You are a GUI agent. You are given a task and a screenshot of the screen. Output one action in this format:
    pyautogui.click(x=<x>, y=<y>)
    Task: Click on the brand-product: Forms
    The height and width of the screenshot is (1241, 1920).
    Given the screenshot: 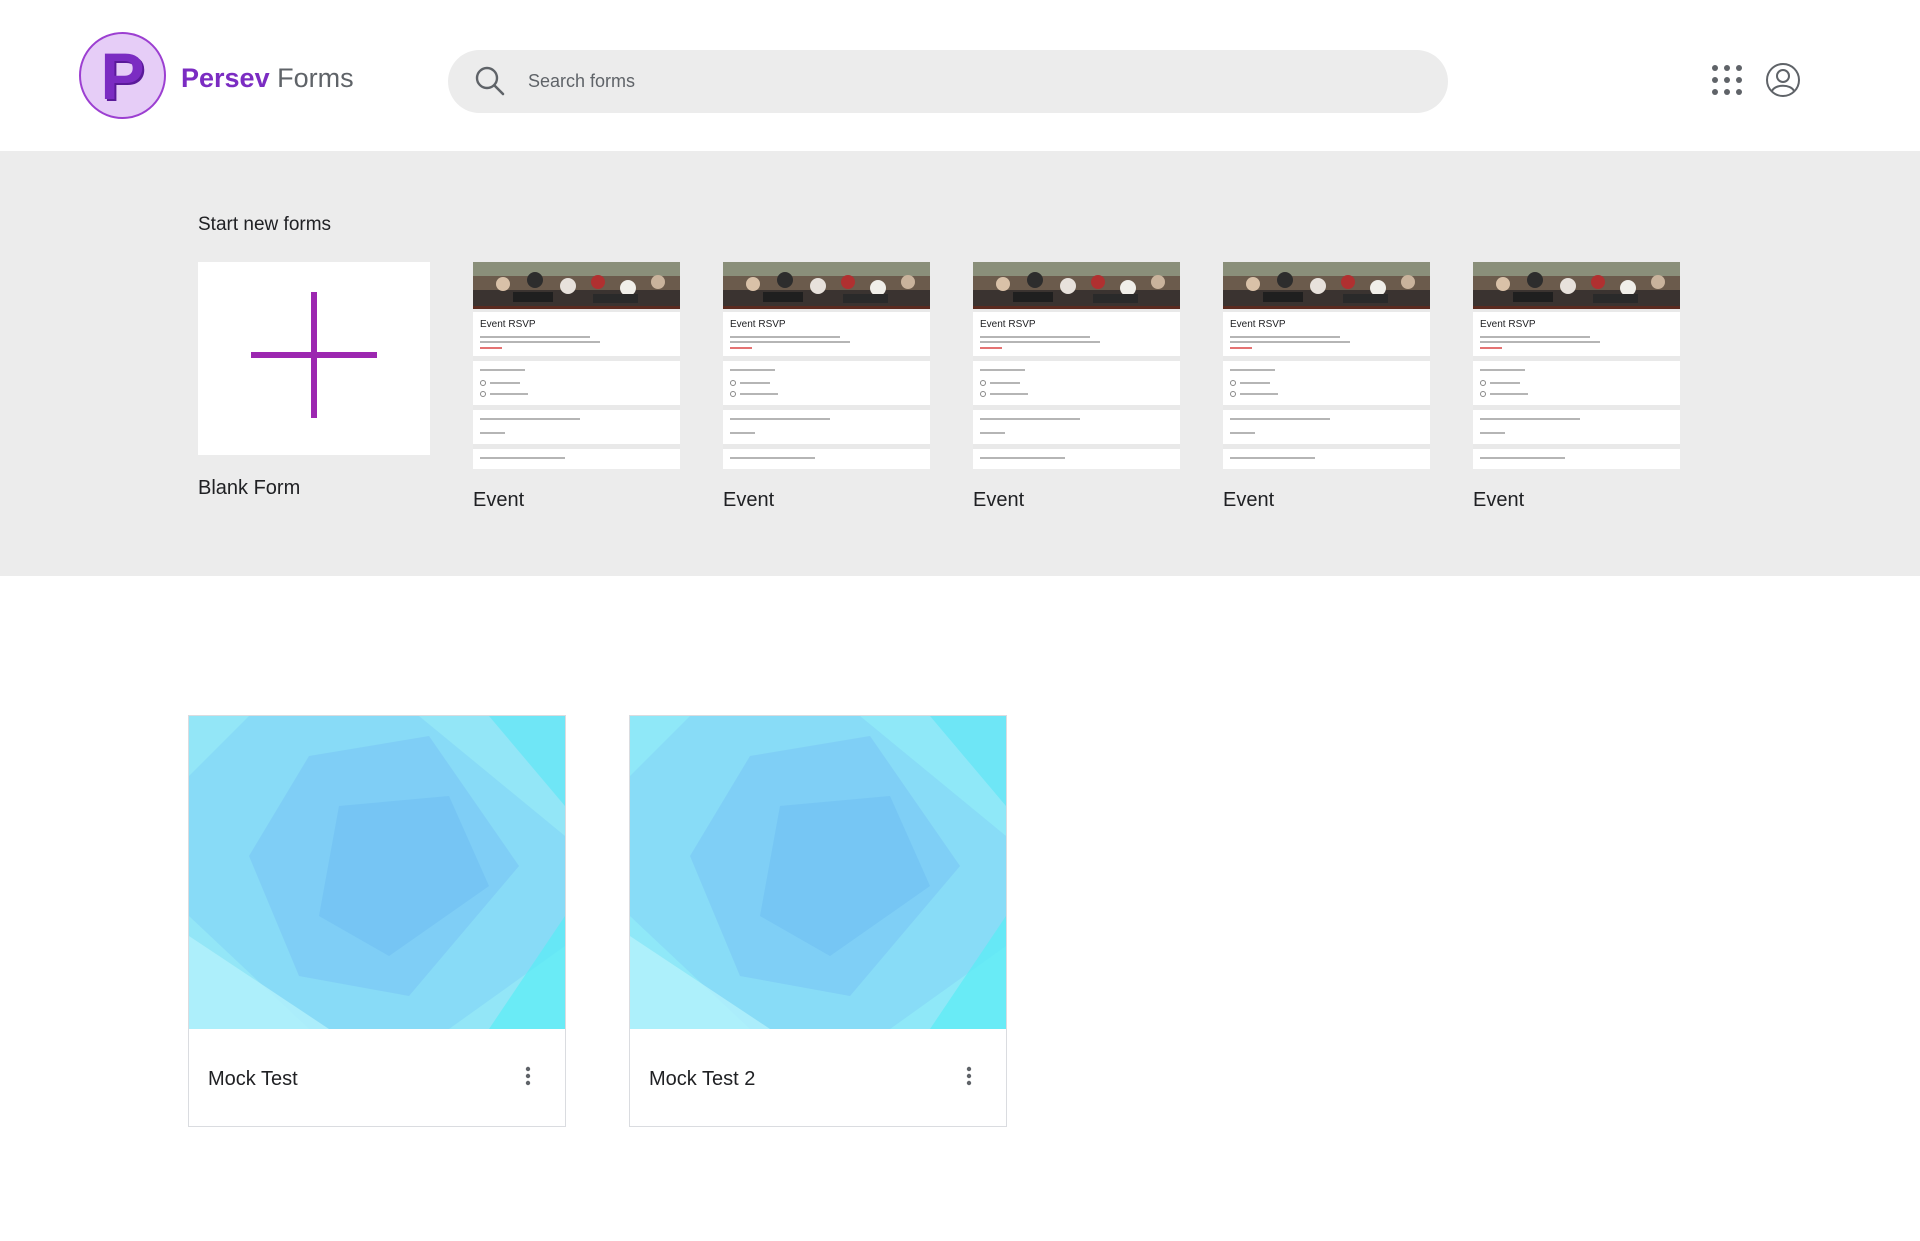 What is the action you would take?
    pyautogui.click(x=315, y=78)
    